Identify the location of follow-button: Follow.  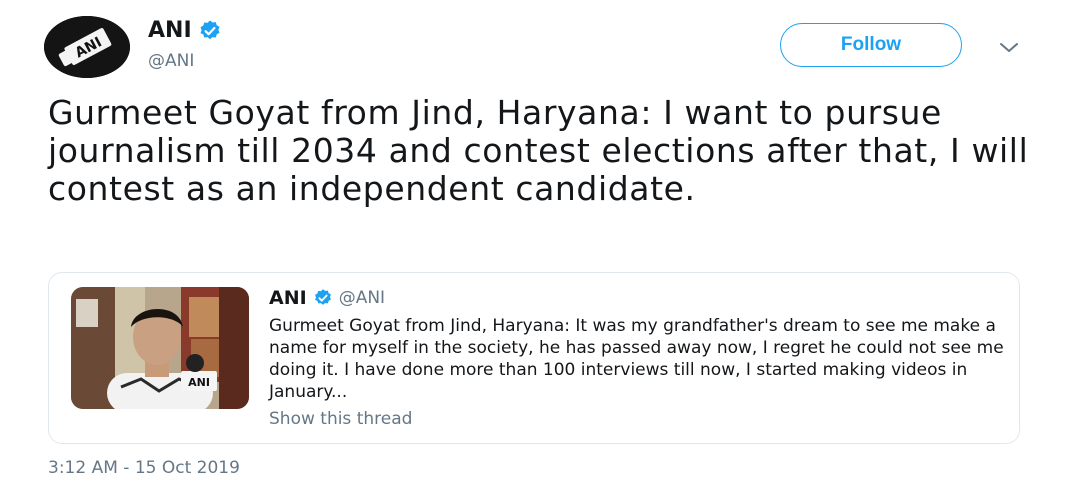
(871, 45).